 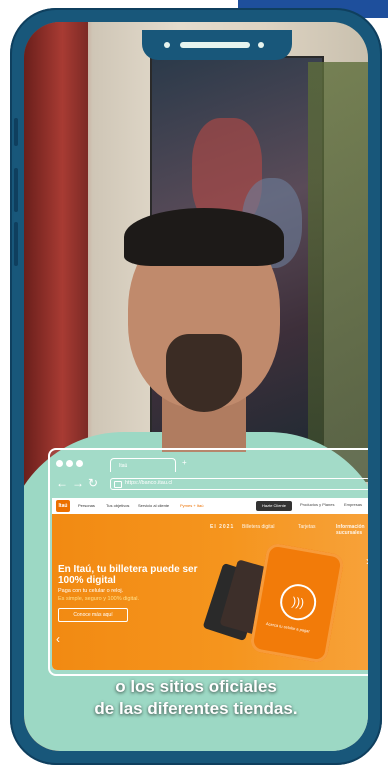 I want to click on speaker-bar, so click(x=215, y=45).